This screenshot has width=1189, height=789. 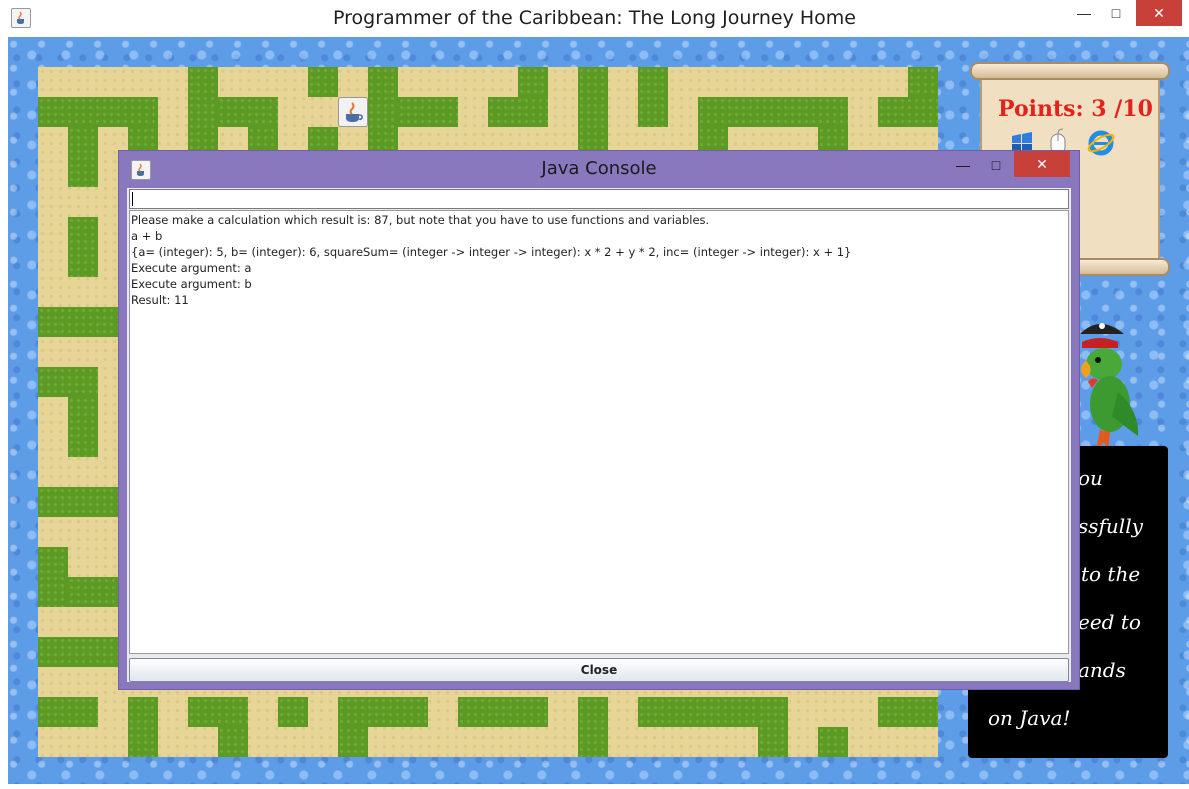 What do you see at coordinates (1090, 478) in the screenshot?
I see `message-line: ou` at bounding box center [1090, 478].